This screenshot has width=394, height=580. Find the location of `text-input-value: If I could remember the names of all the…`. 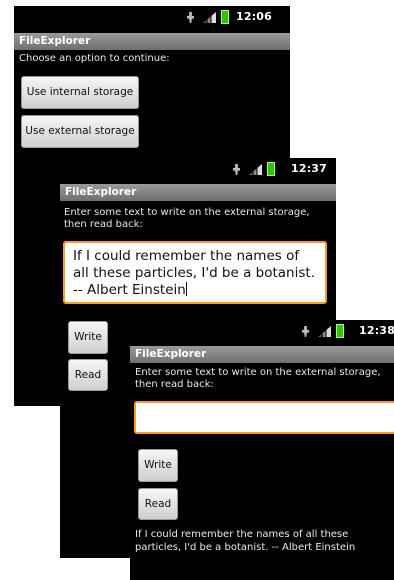

text-input-value: If I could remember the names of all the… is located at coordinates (194, 273).